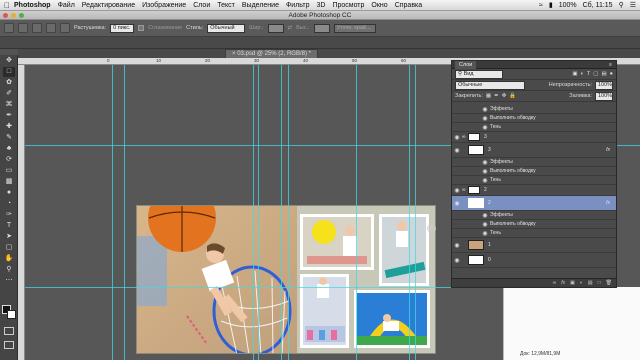 The image size is (640, 360). Describe the element at coordinates (9, 149) in the screenshot. I see `stamp-tool-icon: ♣` at that location.